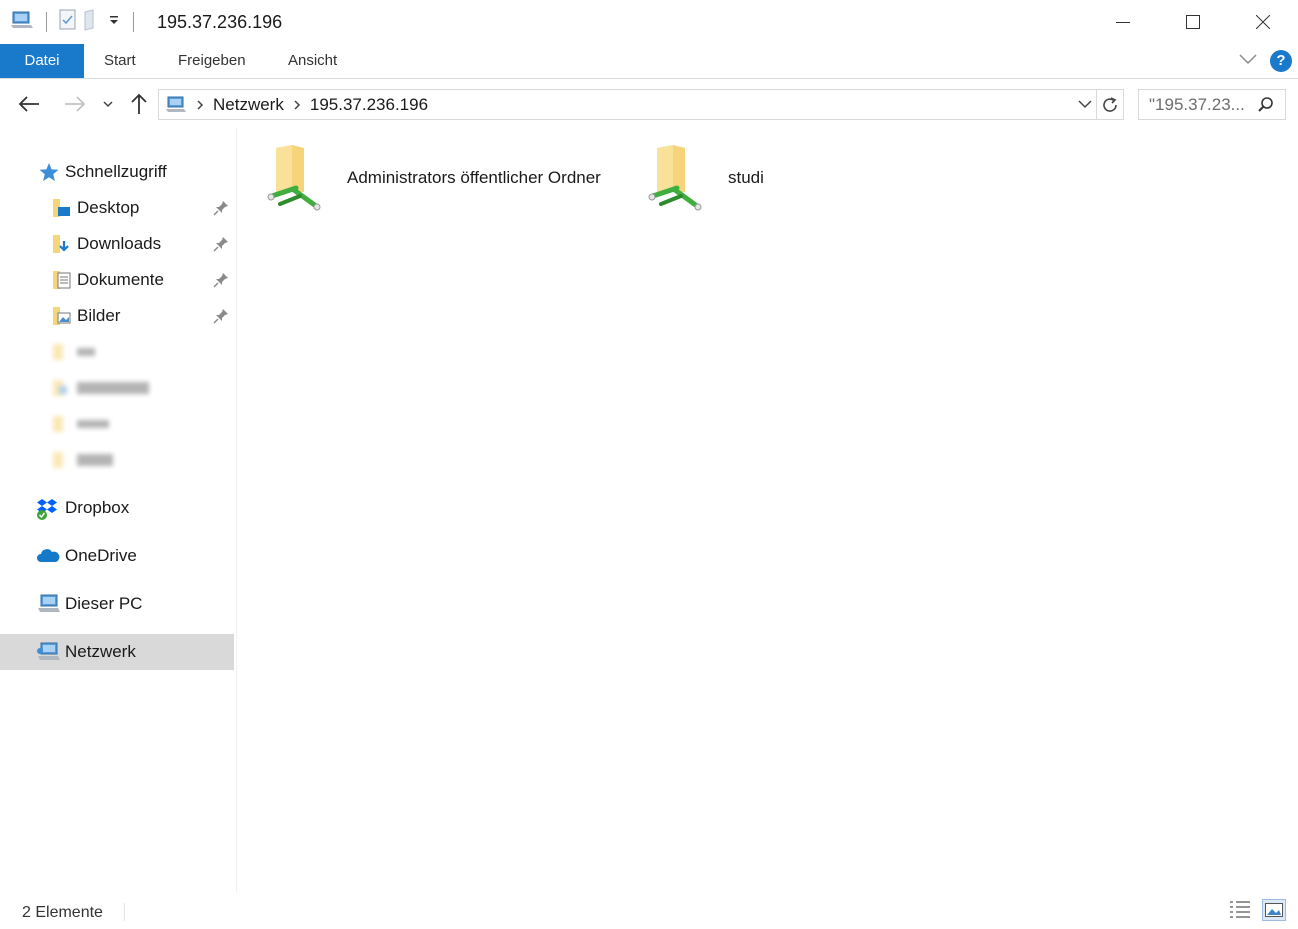 The height and width of the screenshot is (929, 1298). I want to click on maximize-button, so click(1193, 22).